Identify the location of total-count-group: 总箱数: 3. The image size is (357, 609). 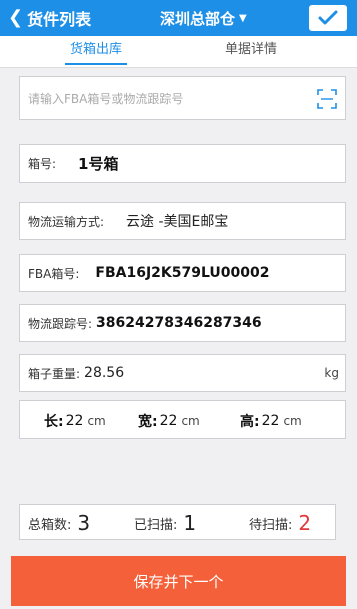
(59, 523).